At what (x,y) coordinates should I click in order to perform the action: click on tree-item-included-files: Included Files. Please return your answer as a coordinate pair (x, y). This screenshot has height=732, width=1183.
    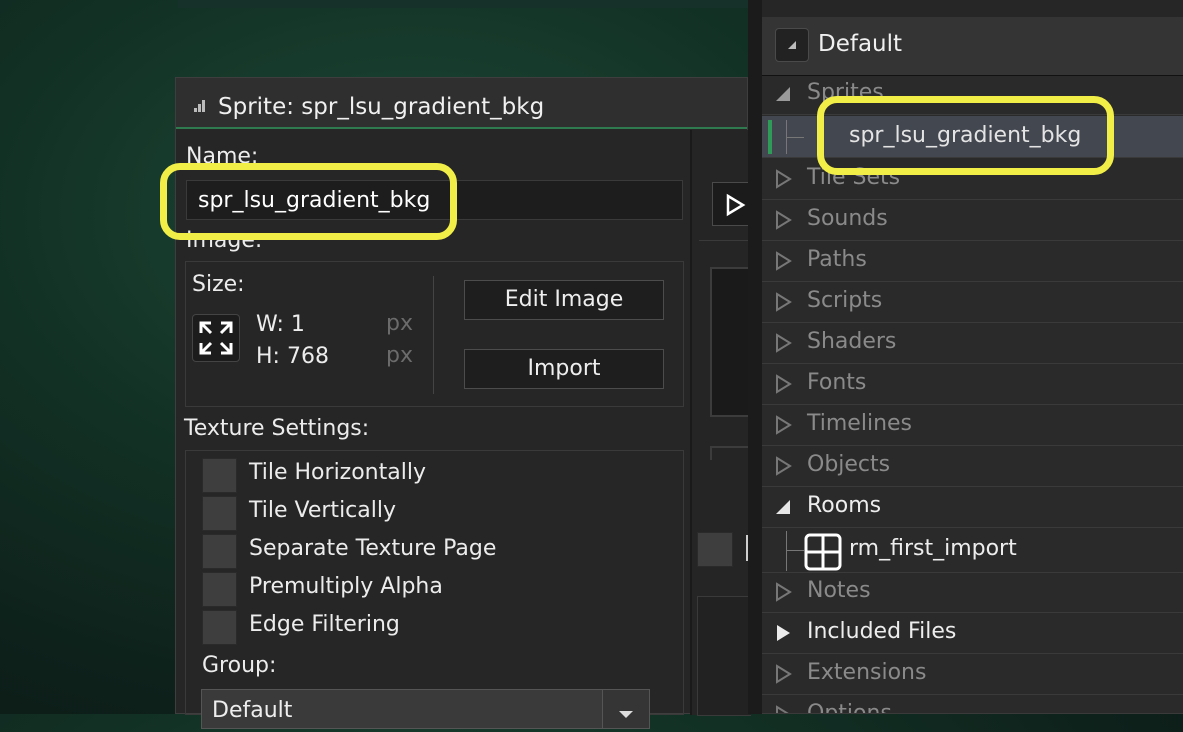
    Looking at the image, I should click on (972, 634).